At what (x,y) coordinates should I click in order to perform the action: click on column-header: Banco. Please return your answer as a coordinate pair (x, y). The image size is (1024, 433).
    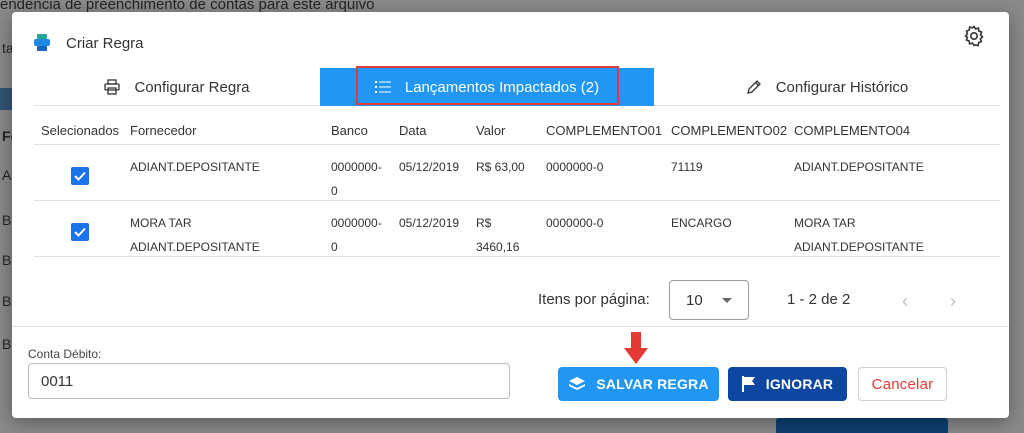
    Looking at the image, I should click on (349, 130).